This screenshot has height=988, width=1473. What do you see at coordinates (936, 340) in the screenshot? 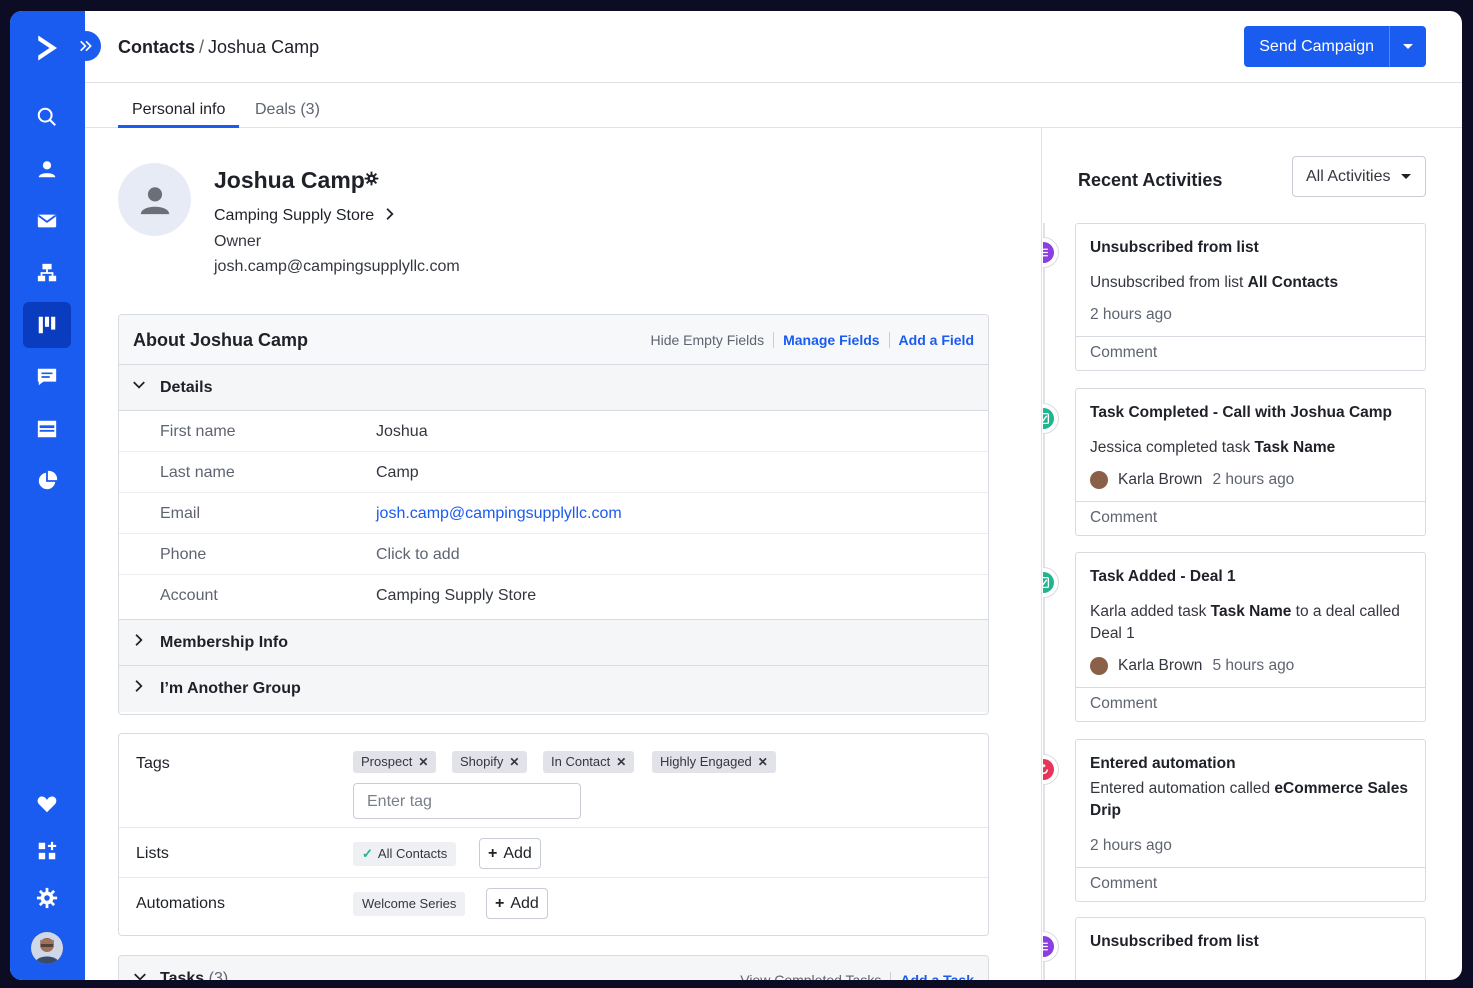
I see `add-field-link: Add a Field` at bounding box center [936, 340].